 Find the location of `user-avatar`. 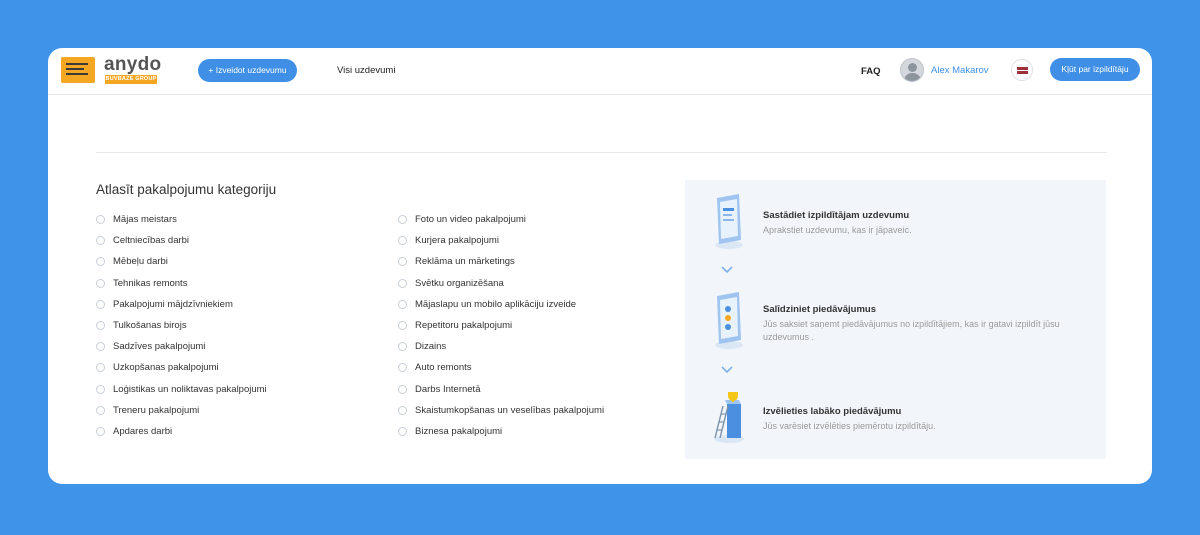

user-avatar is located at coordinates (912, 70).